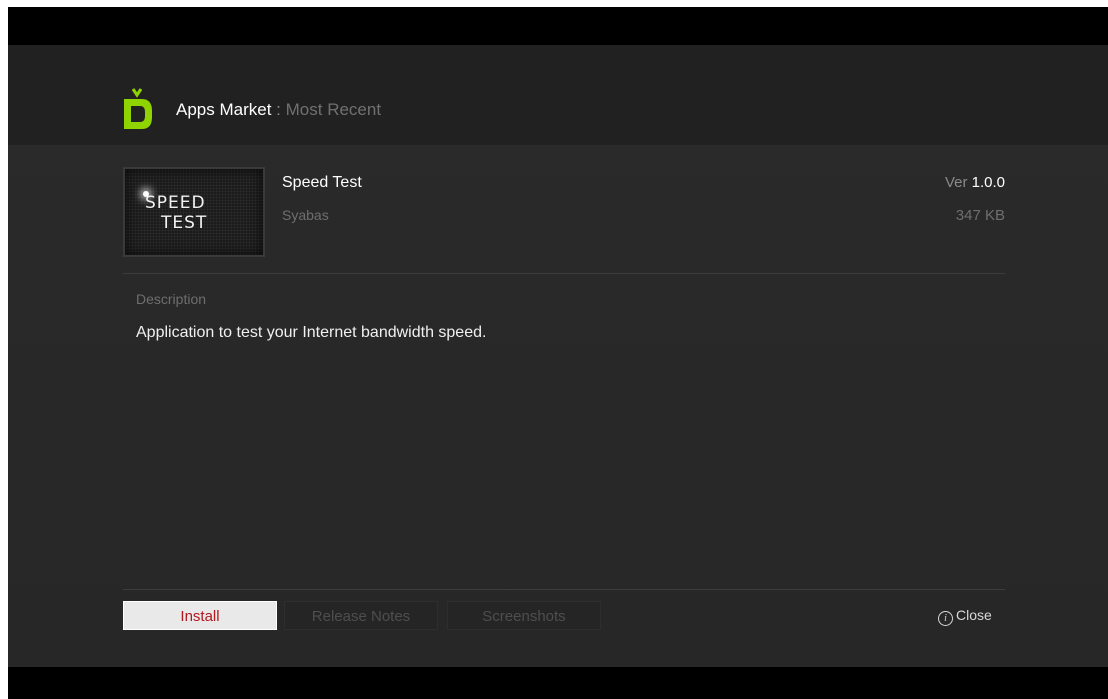  Describe the element at coordinates (974, 615) in the screenshot. I see `close-label: Close` at that location.